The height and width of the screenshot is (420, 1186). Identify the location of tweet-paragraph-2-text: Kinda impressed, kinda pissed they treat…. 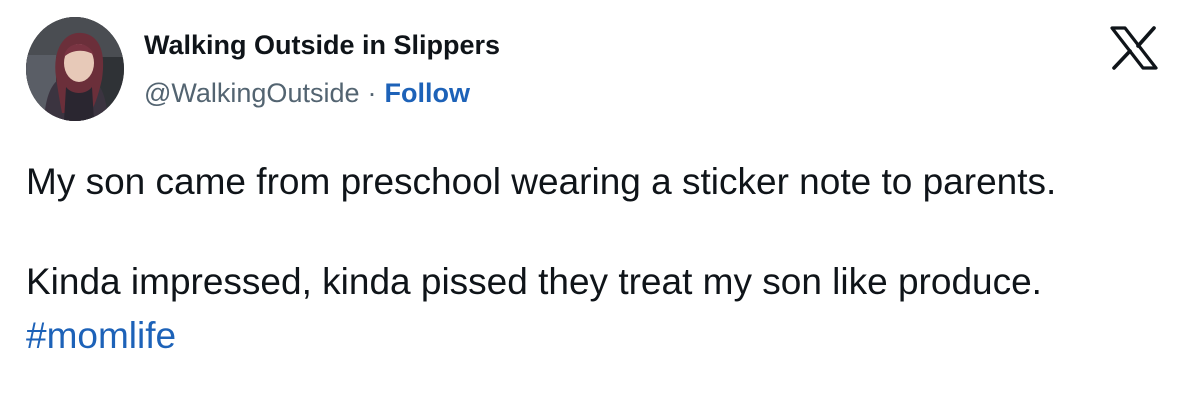
(534, 281).